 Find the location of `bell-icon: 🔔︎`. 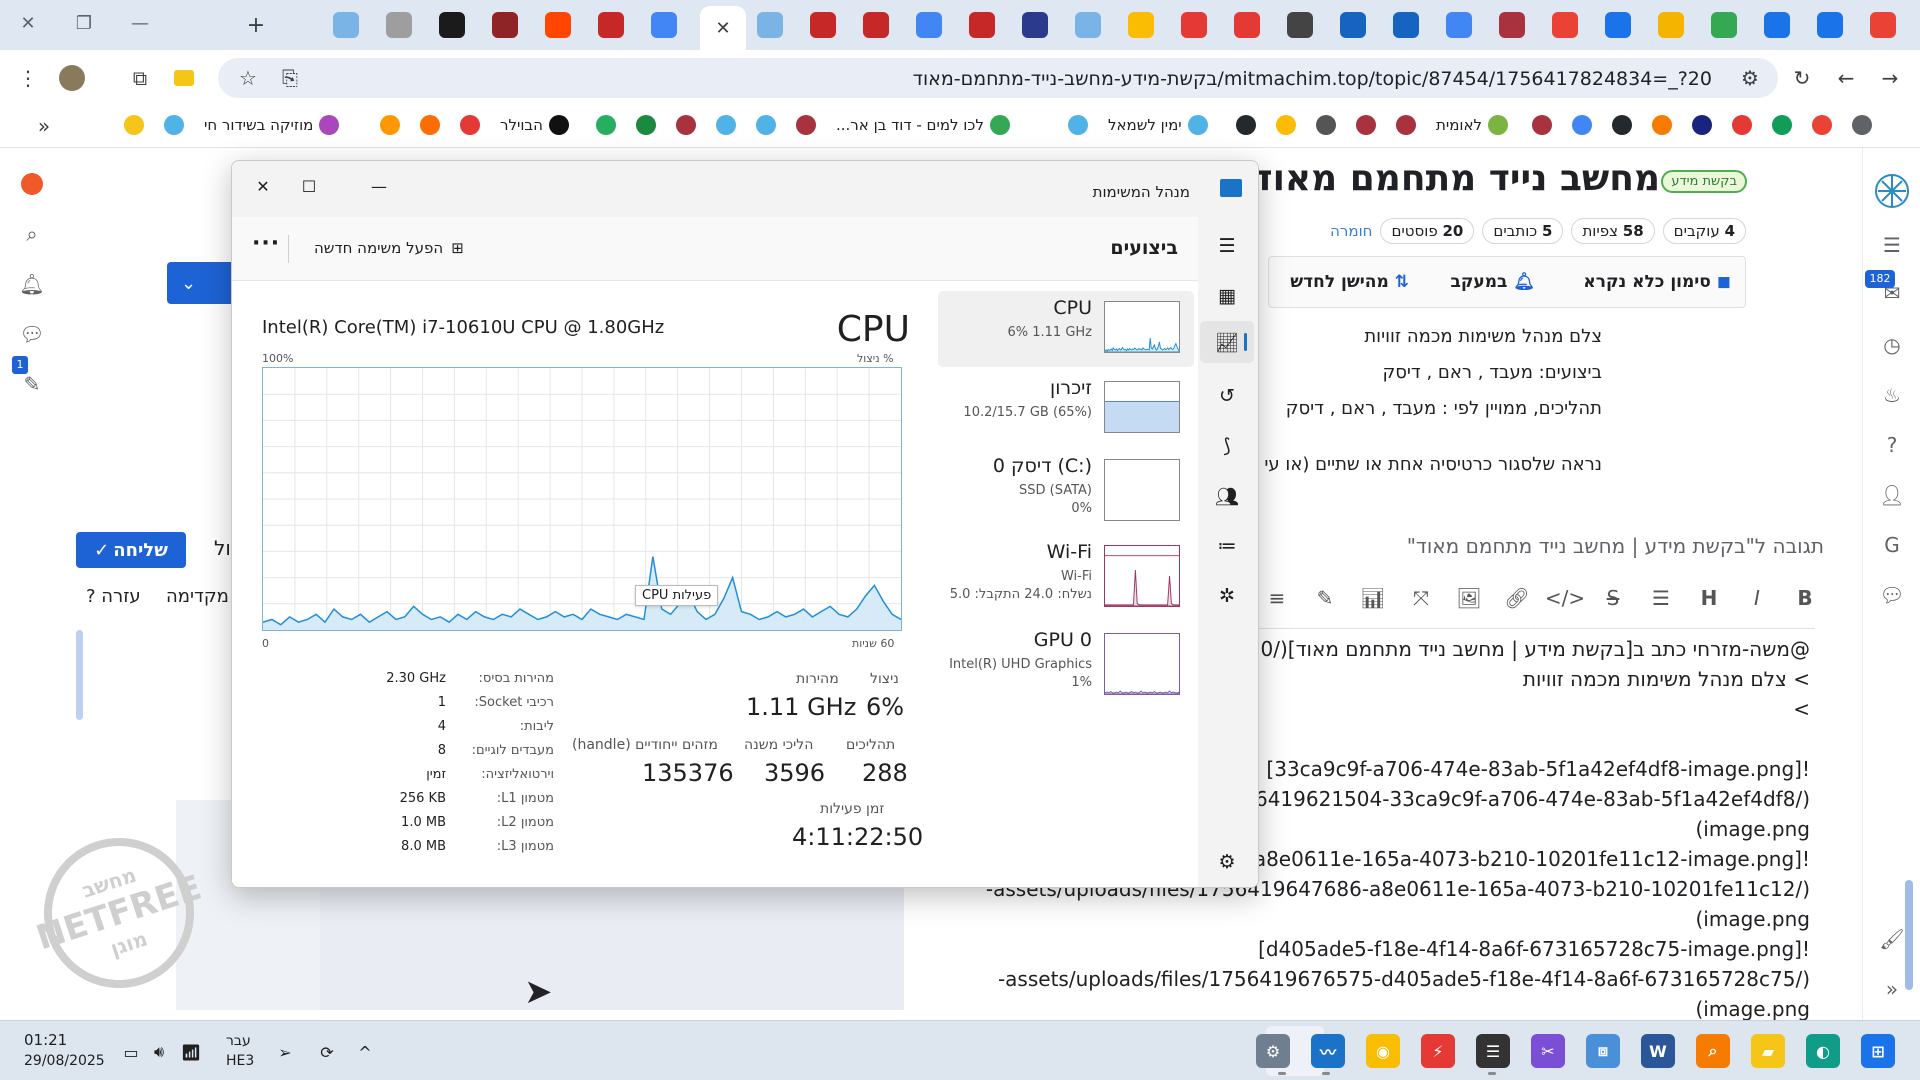

bell-icon: 🔔︎ is located at coordinates (32, 284).